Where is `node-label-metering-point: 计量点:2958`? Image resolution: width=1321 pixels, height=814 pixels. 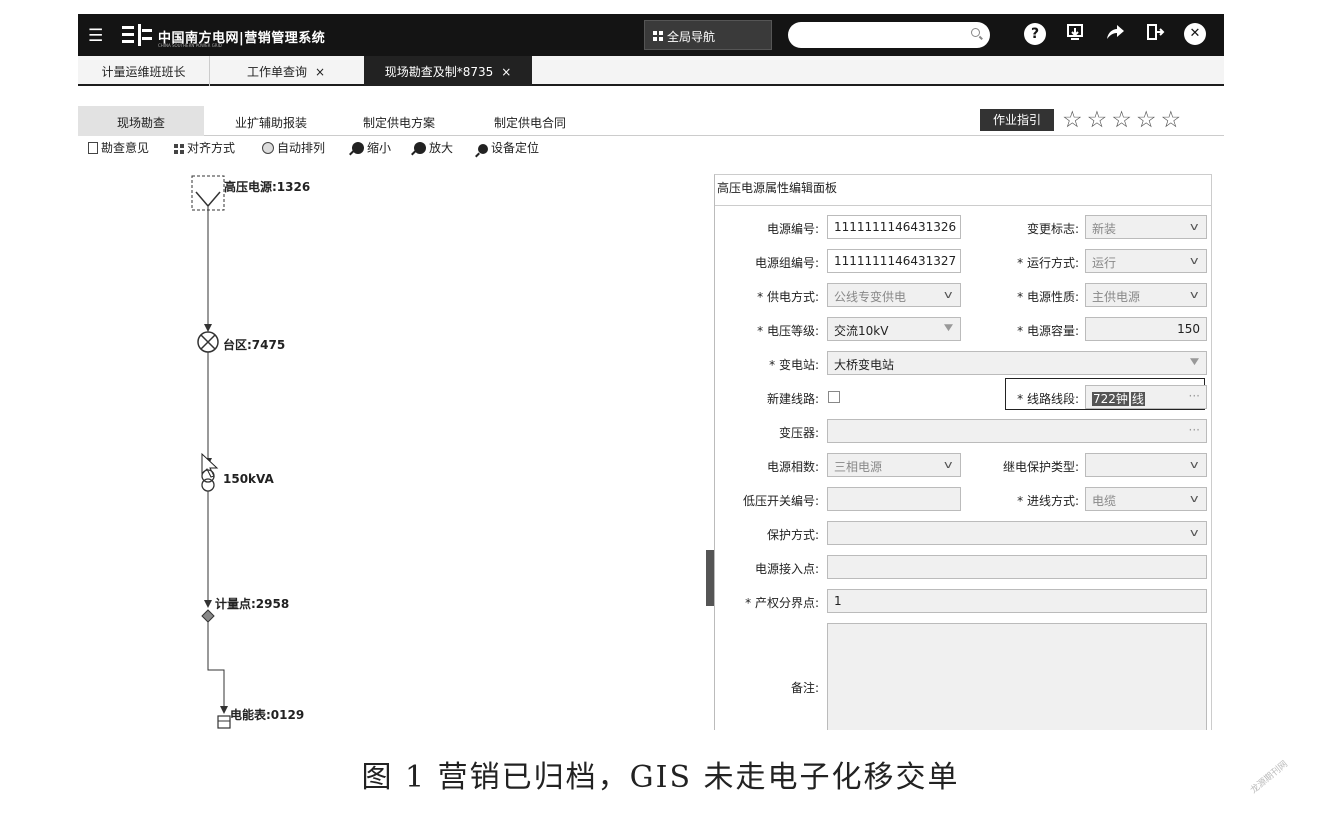
node-label-metering-point: 计量点:2958 is located at coordinates (252, 604).